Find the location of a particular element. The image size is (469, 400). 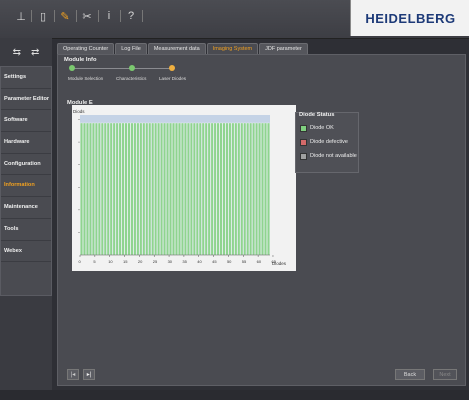

sidebar-item-configuration: Configuration is located at coordinates (26, 165).